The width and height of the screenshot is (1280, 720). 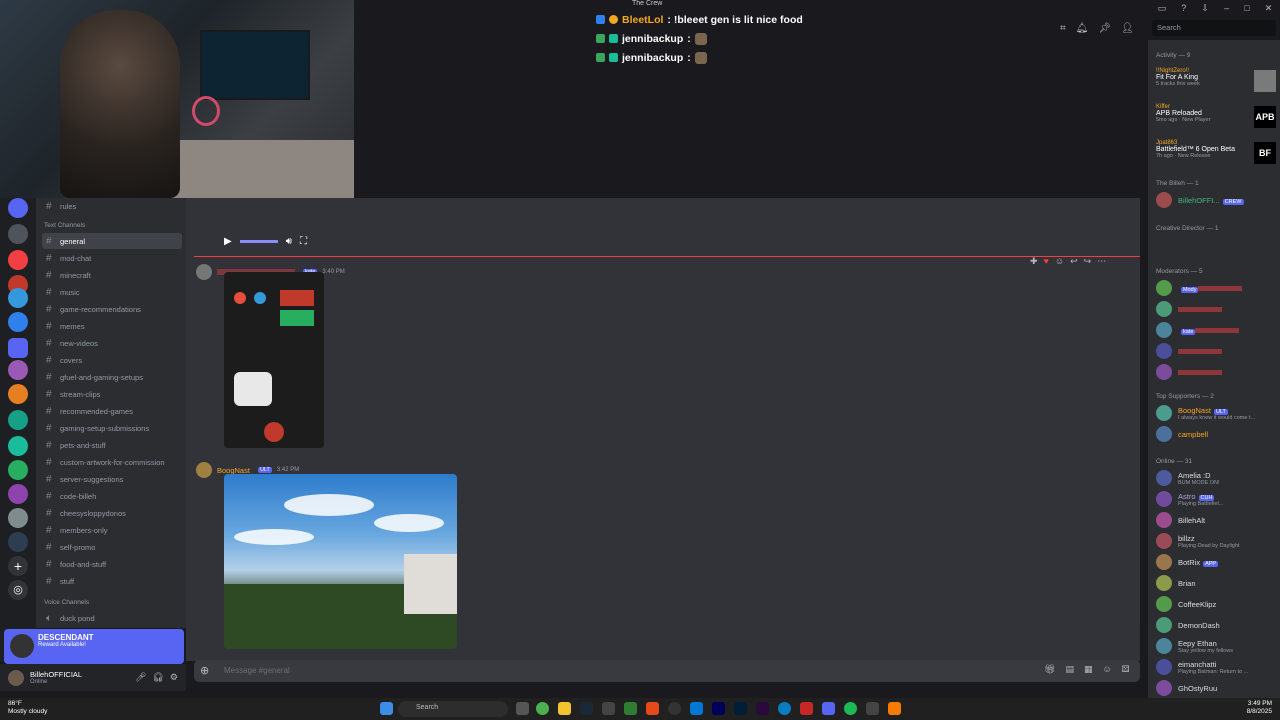 I want to click on folder-icon, so click(x=18, y=348).